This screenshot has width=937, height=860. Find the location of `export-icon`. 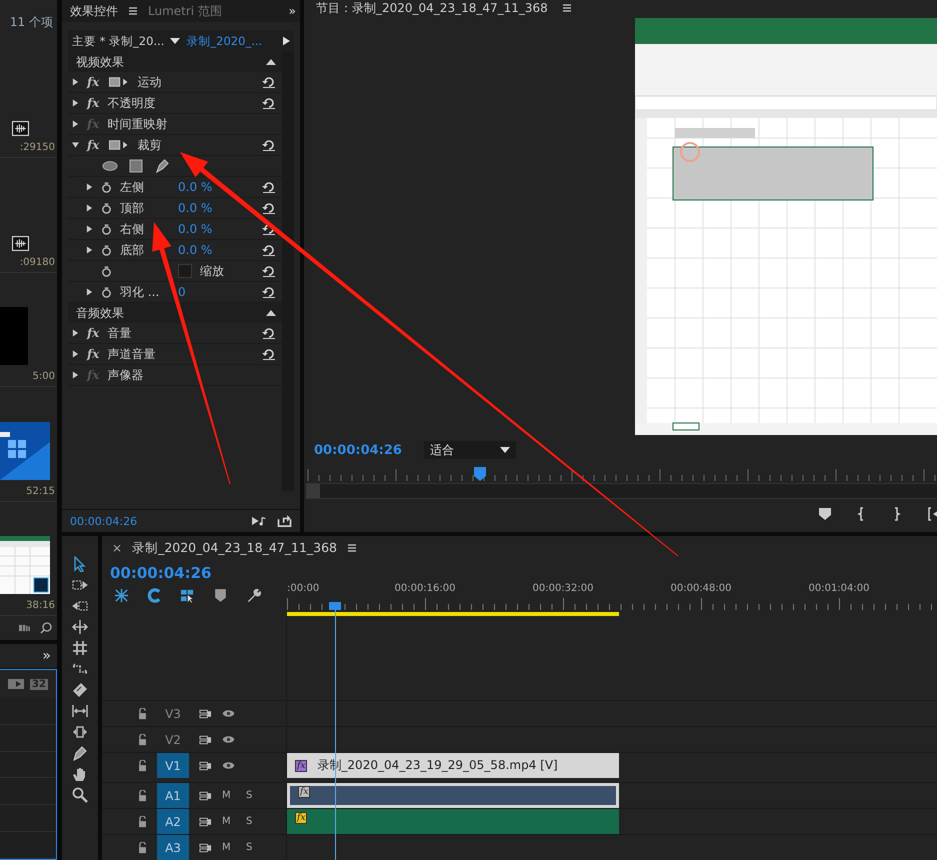

export-icon is located at coordinates (284, 521).